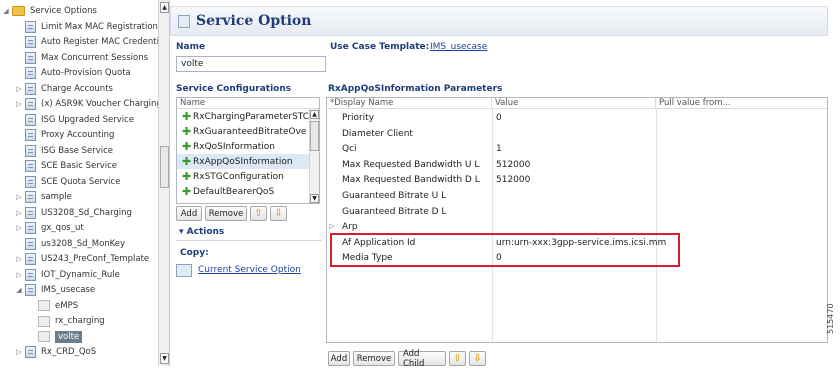 The image size is (840, 369). Describe the element at coordinates (70, 244) in the screenshot. I see `tree-item: us3208_Sd_MonKey` at that location.